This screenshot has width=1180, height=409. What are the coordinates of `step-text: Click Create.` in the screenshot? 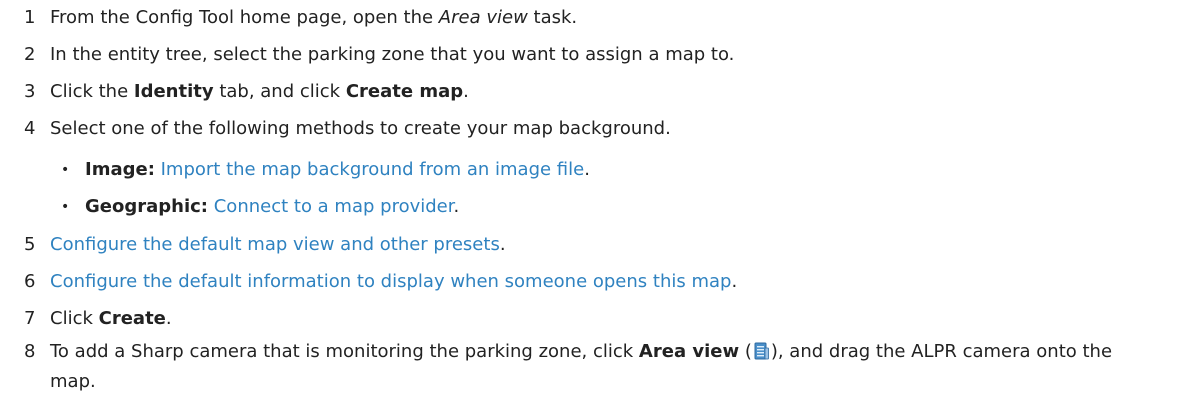 It's located at (111, 319).